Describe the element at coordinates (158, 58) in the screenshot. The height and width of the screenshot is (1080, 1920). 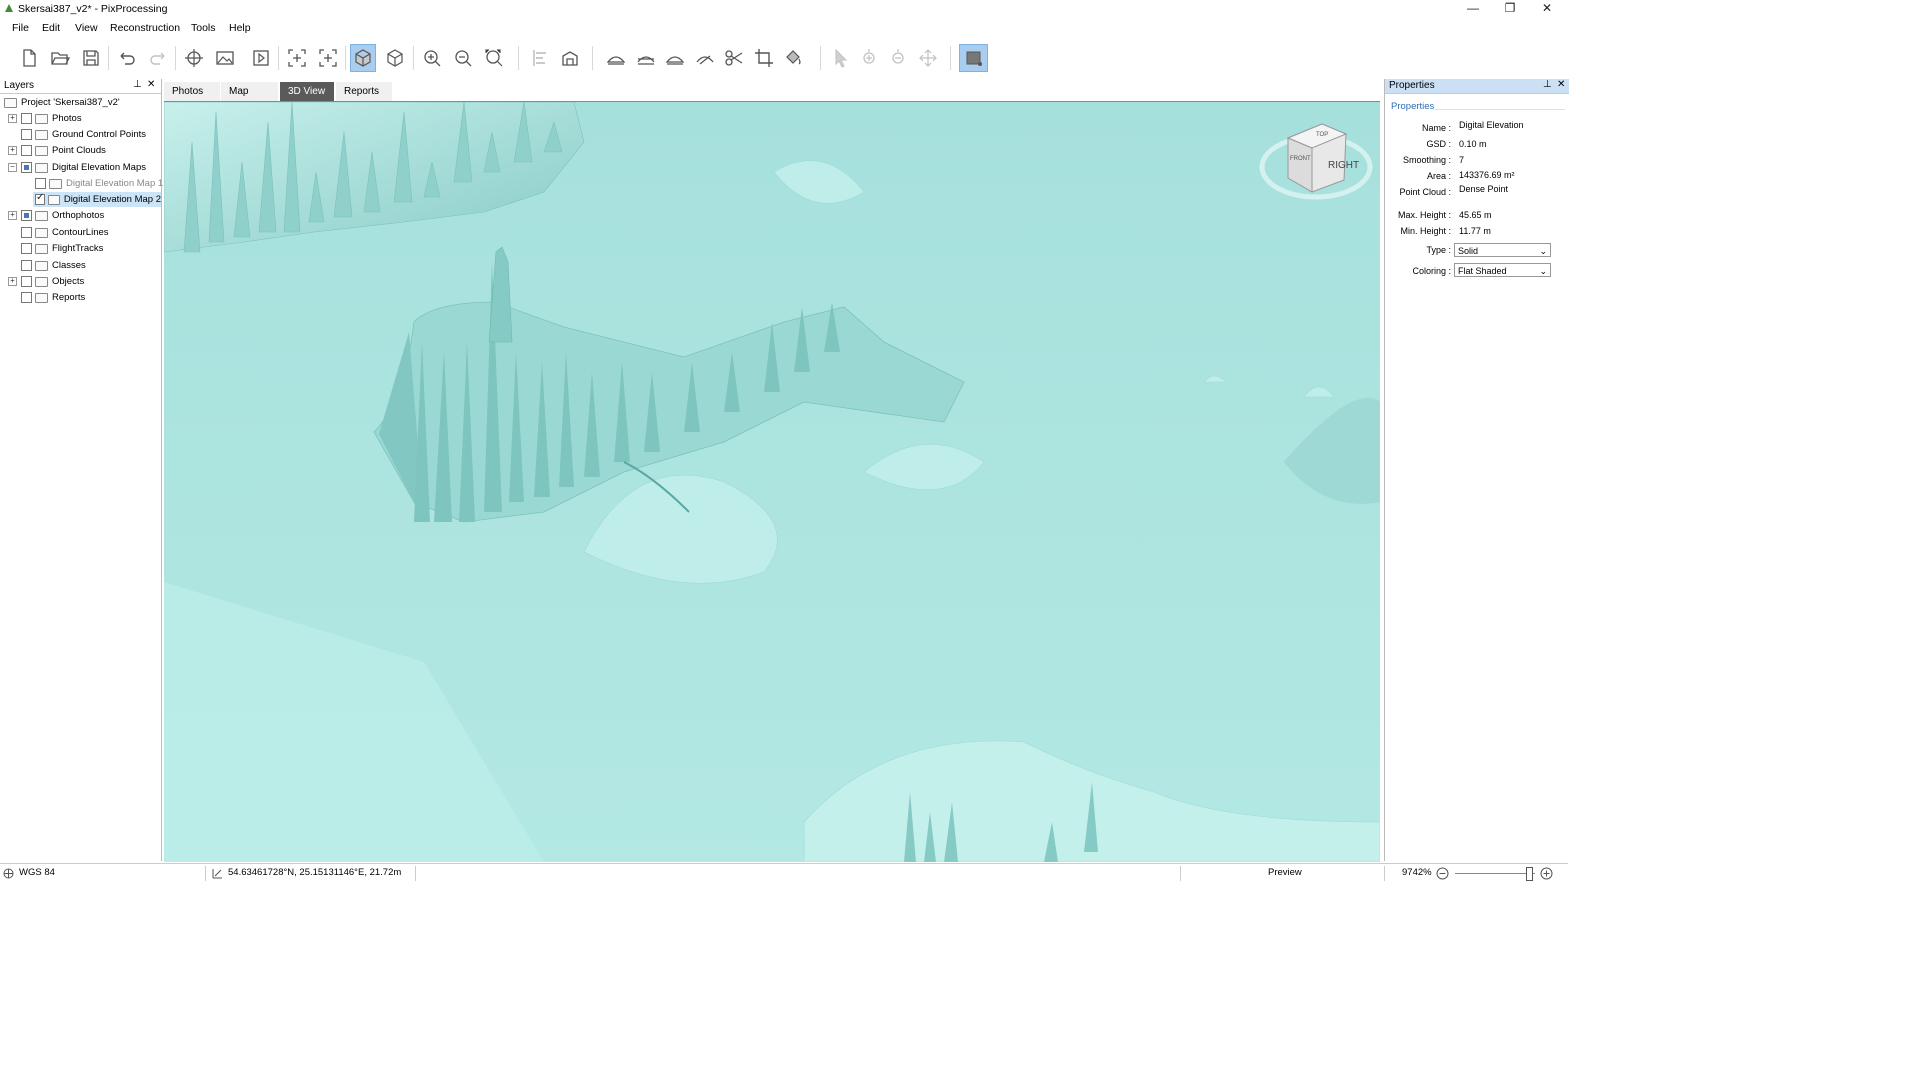
I see `redo-icon` at that location.